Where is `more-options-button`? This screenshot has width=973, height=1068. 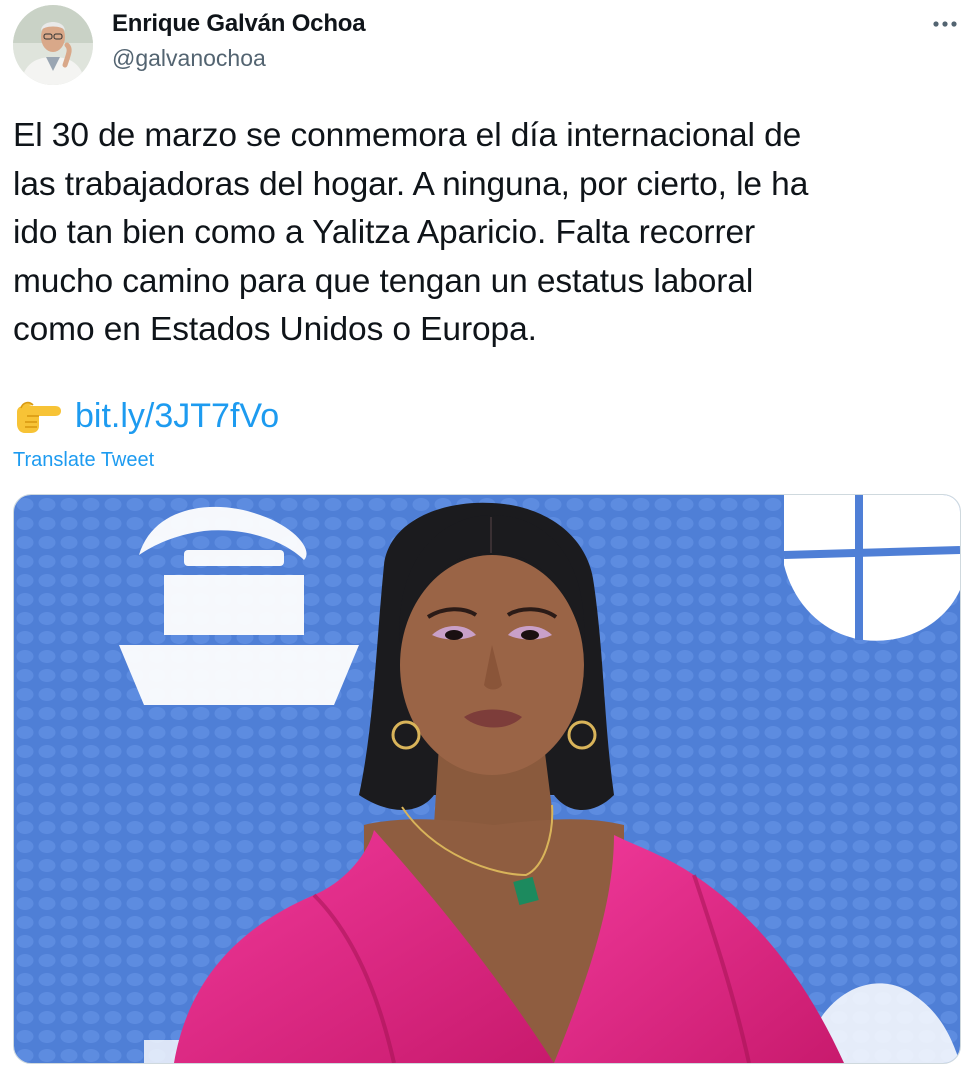 more-options-button is located at coordinates (945, 24).